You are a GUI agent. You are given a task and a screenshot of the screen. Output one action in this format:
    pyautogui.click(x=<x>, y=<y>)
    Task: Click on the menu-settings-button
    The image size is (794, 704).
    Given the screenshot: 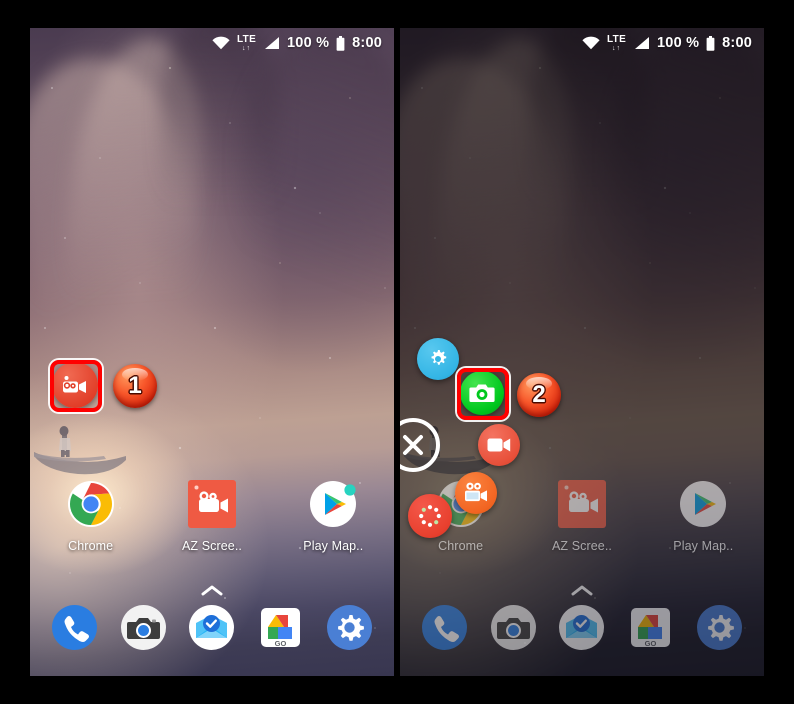 What is the action you would take?
    pyautogui.click(x=438, y=359)
    